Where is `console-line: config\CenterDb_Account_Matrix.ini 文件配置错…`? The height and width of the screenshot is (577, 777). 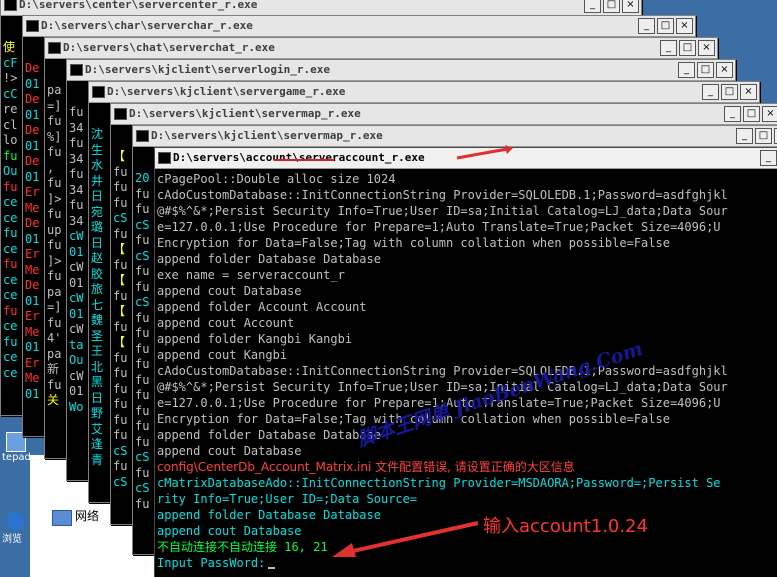 console-line: config\CenterDb_Account_Matrix.ini 文件配置错… is located at coordinates (366, 467).